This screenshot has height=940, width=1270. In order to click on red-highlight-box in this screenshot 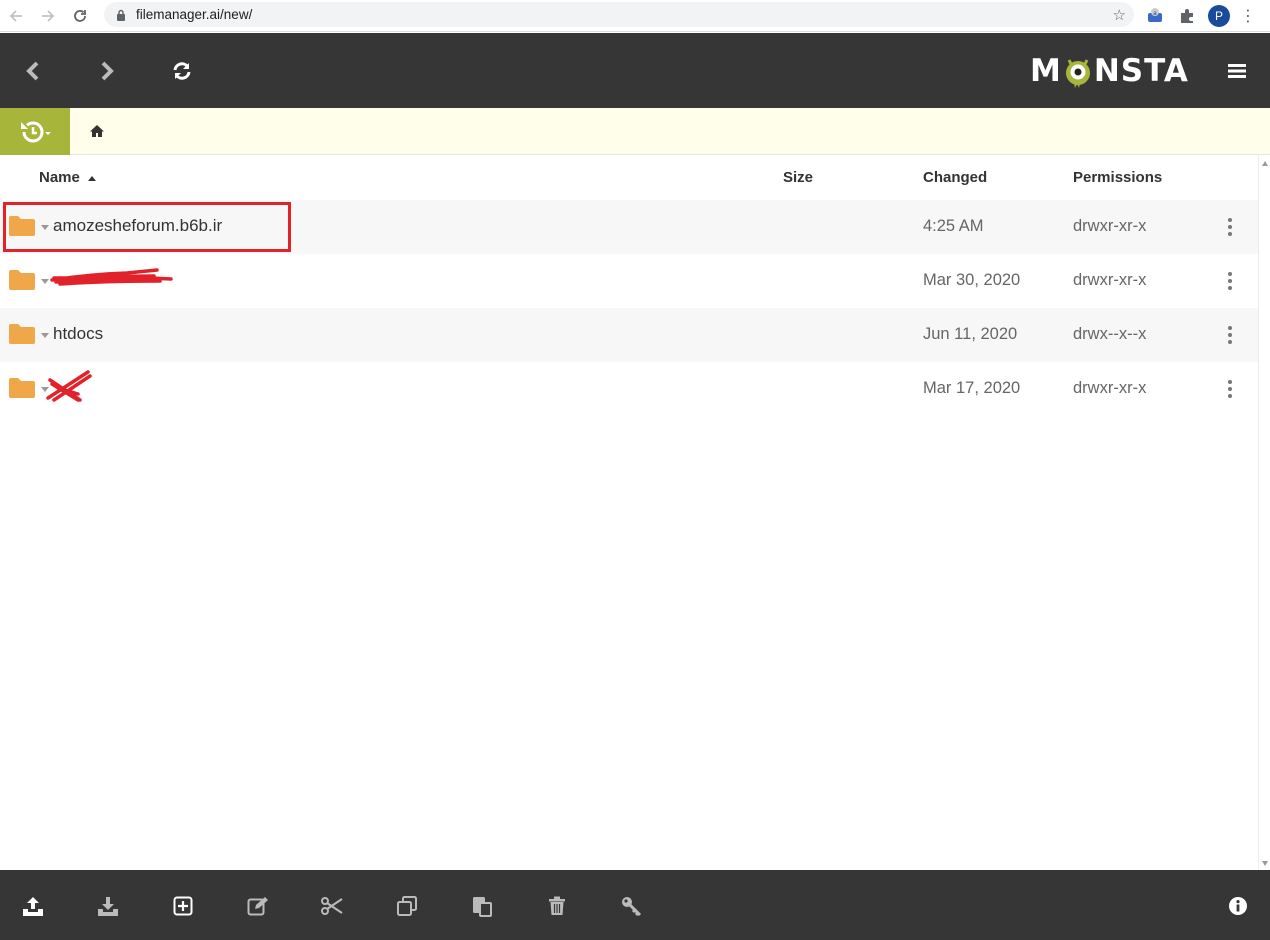, I will do `click(147, 227)`.